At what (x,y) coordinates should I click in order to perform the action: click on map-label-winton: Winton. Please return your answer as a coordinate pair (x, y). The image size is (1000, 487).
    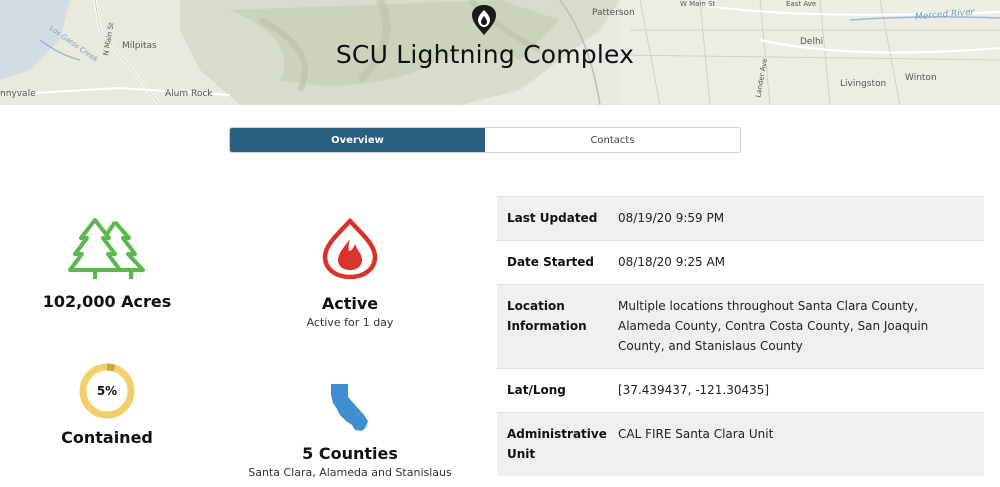
    Looking at the image, I should click on (921, 78).